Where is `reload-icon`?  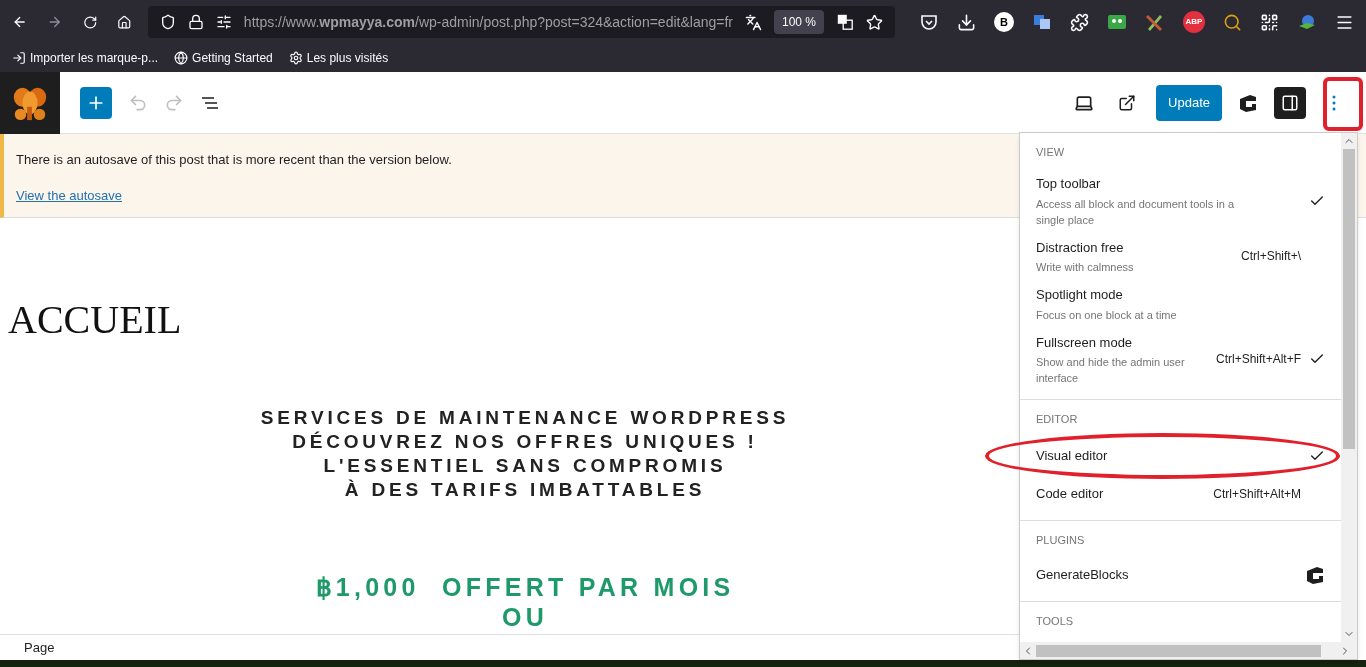 reload-icon is located at coordinates (90, 22).